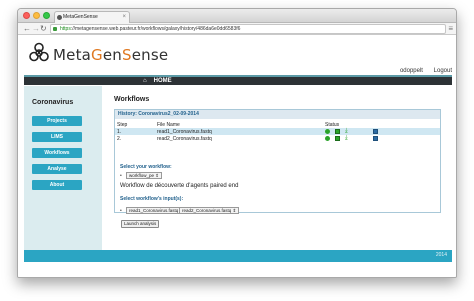  What do you see at coordinates (27, 29) in the screenshot?
I see `back-arrow-icon: ←` at bounding box center [27, 29].